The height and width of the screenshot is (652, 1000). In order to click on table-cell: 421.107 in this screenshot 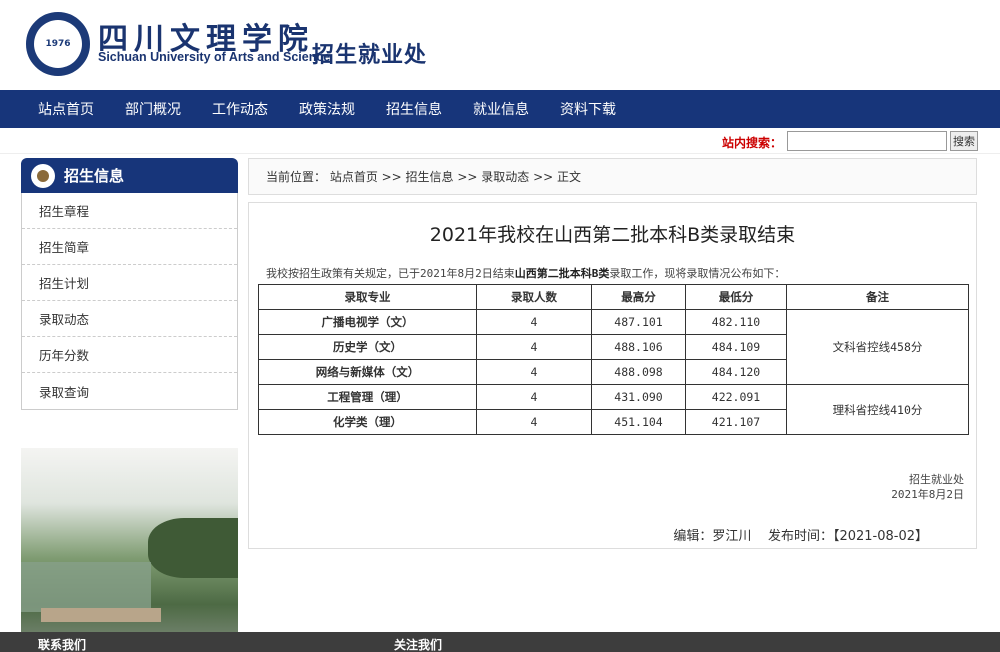, I will do `click(736, 422)`.